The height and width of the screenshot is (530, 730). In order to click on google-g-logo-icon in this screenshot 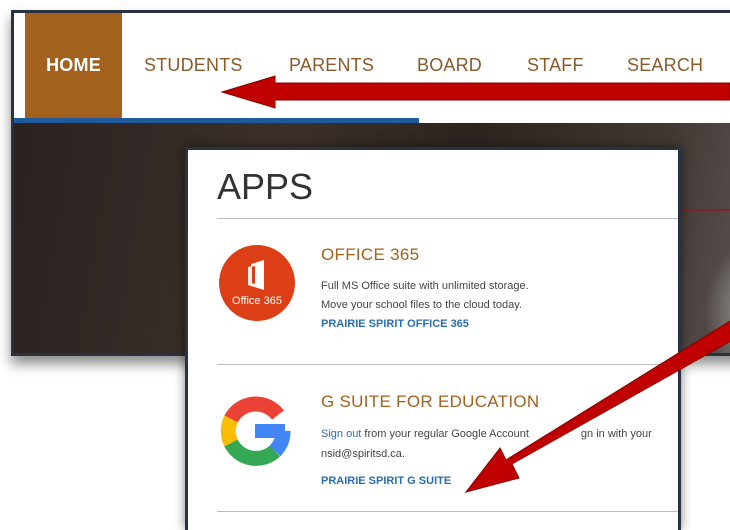, I will do `click(255, 431)`.